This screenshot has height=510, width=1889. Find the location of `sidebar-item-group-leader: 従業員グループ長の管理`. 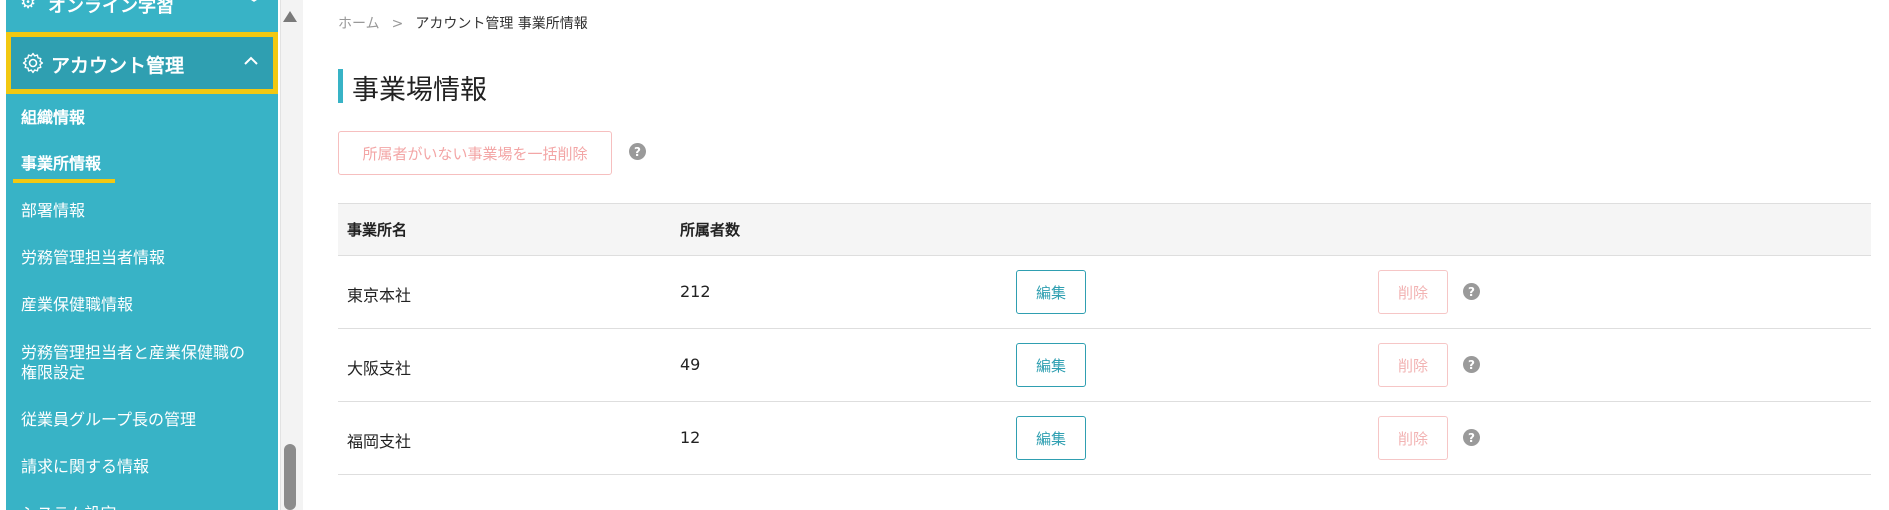

sidebar-item-group-leader: 従業員グループ長の管理 is located at coordinates (108, 418).